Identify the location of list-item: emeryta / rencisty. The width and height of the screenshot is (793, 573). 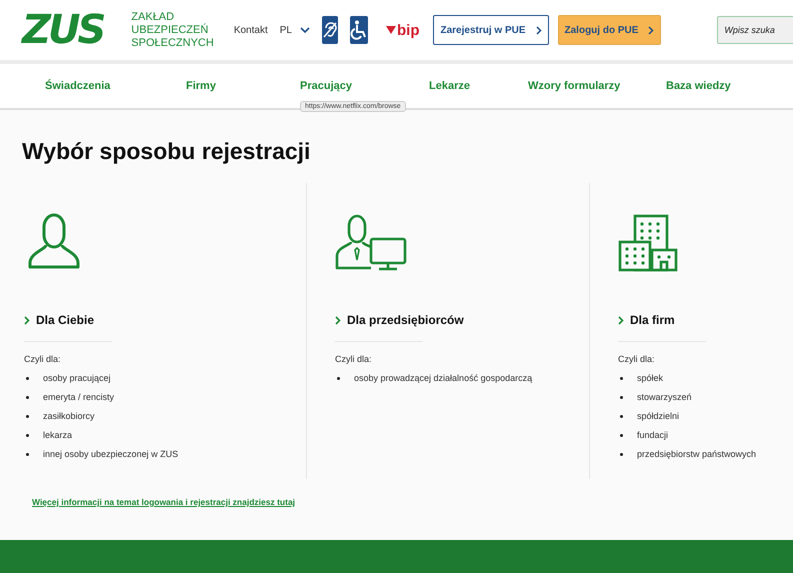
(78, 397).